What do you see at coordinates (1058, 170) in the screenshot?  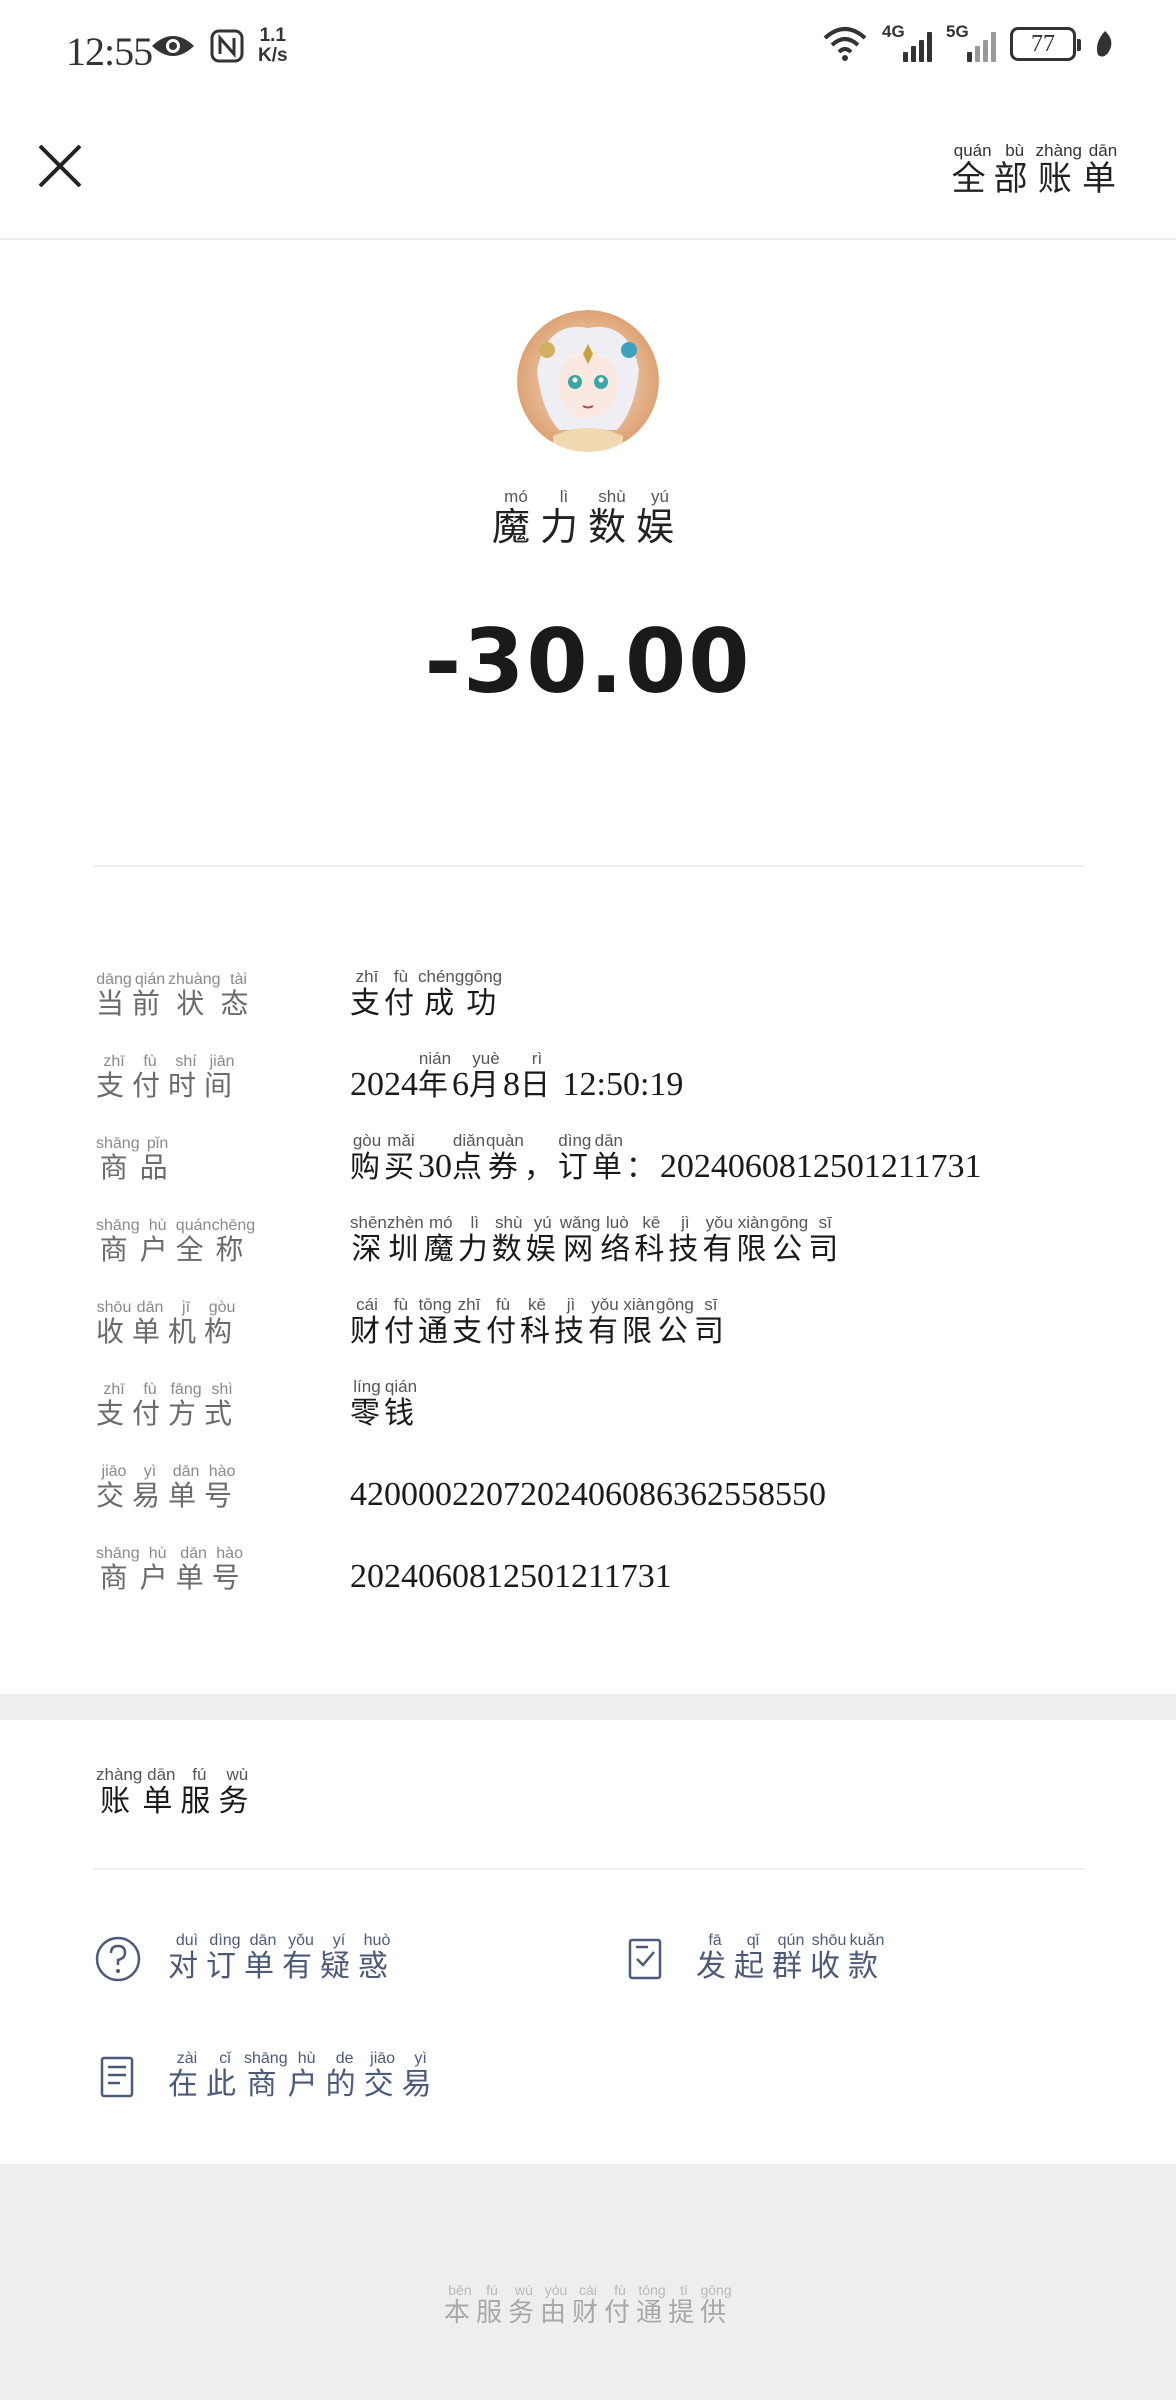 I see `hanzi-char: 账zhàng` at bounding box center [1058, 170].